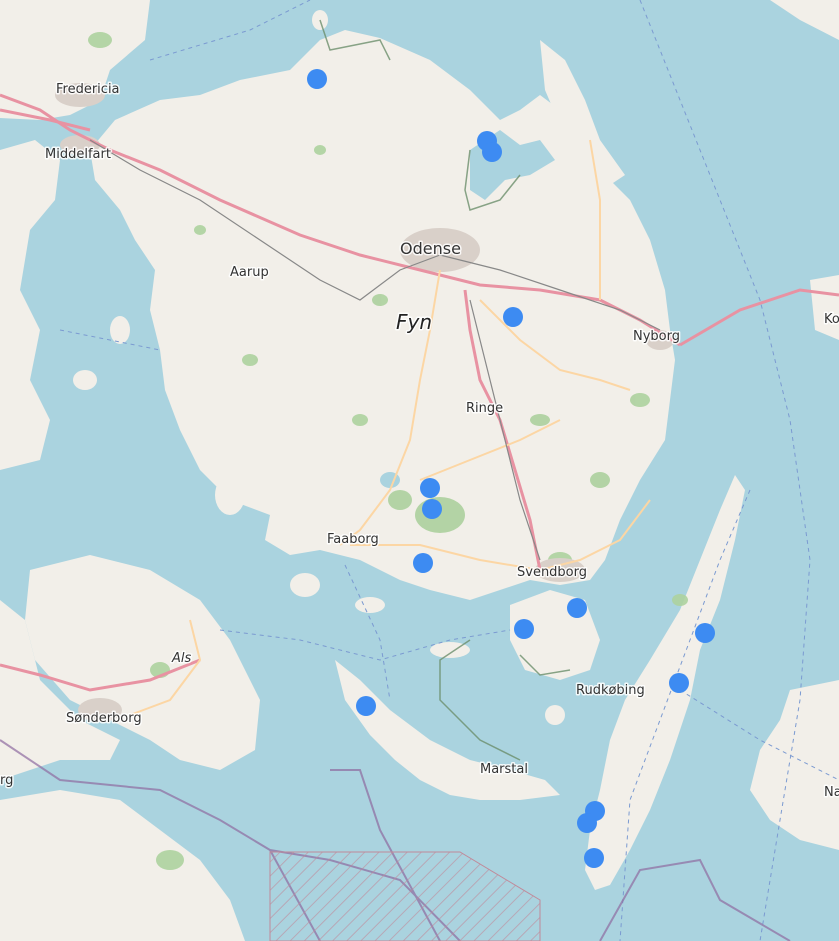 This screenshot has width=839, height=941. Describe the element at coordinates (181, 658) in the screenshot. I see `place-als: Als` at that location.